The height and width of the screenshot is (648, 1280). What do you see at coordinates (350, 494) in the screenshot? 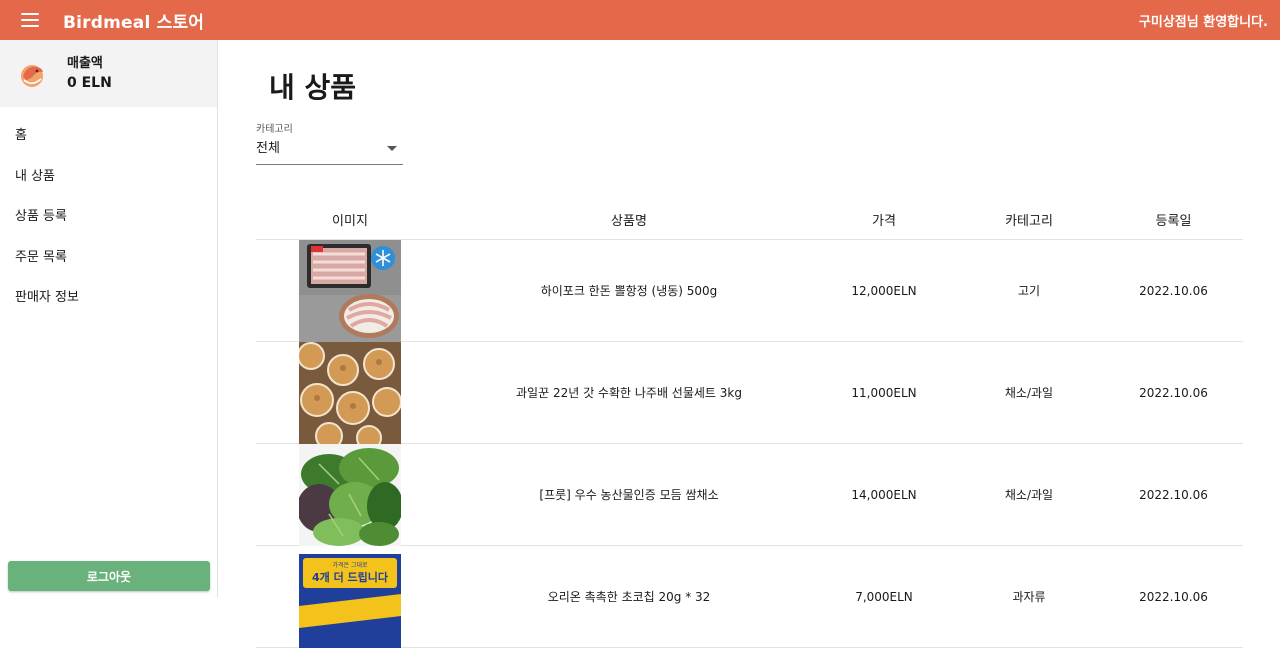
I see `product-image-greens` at bounding box center [350, 494].